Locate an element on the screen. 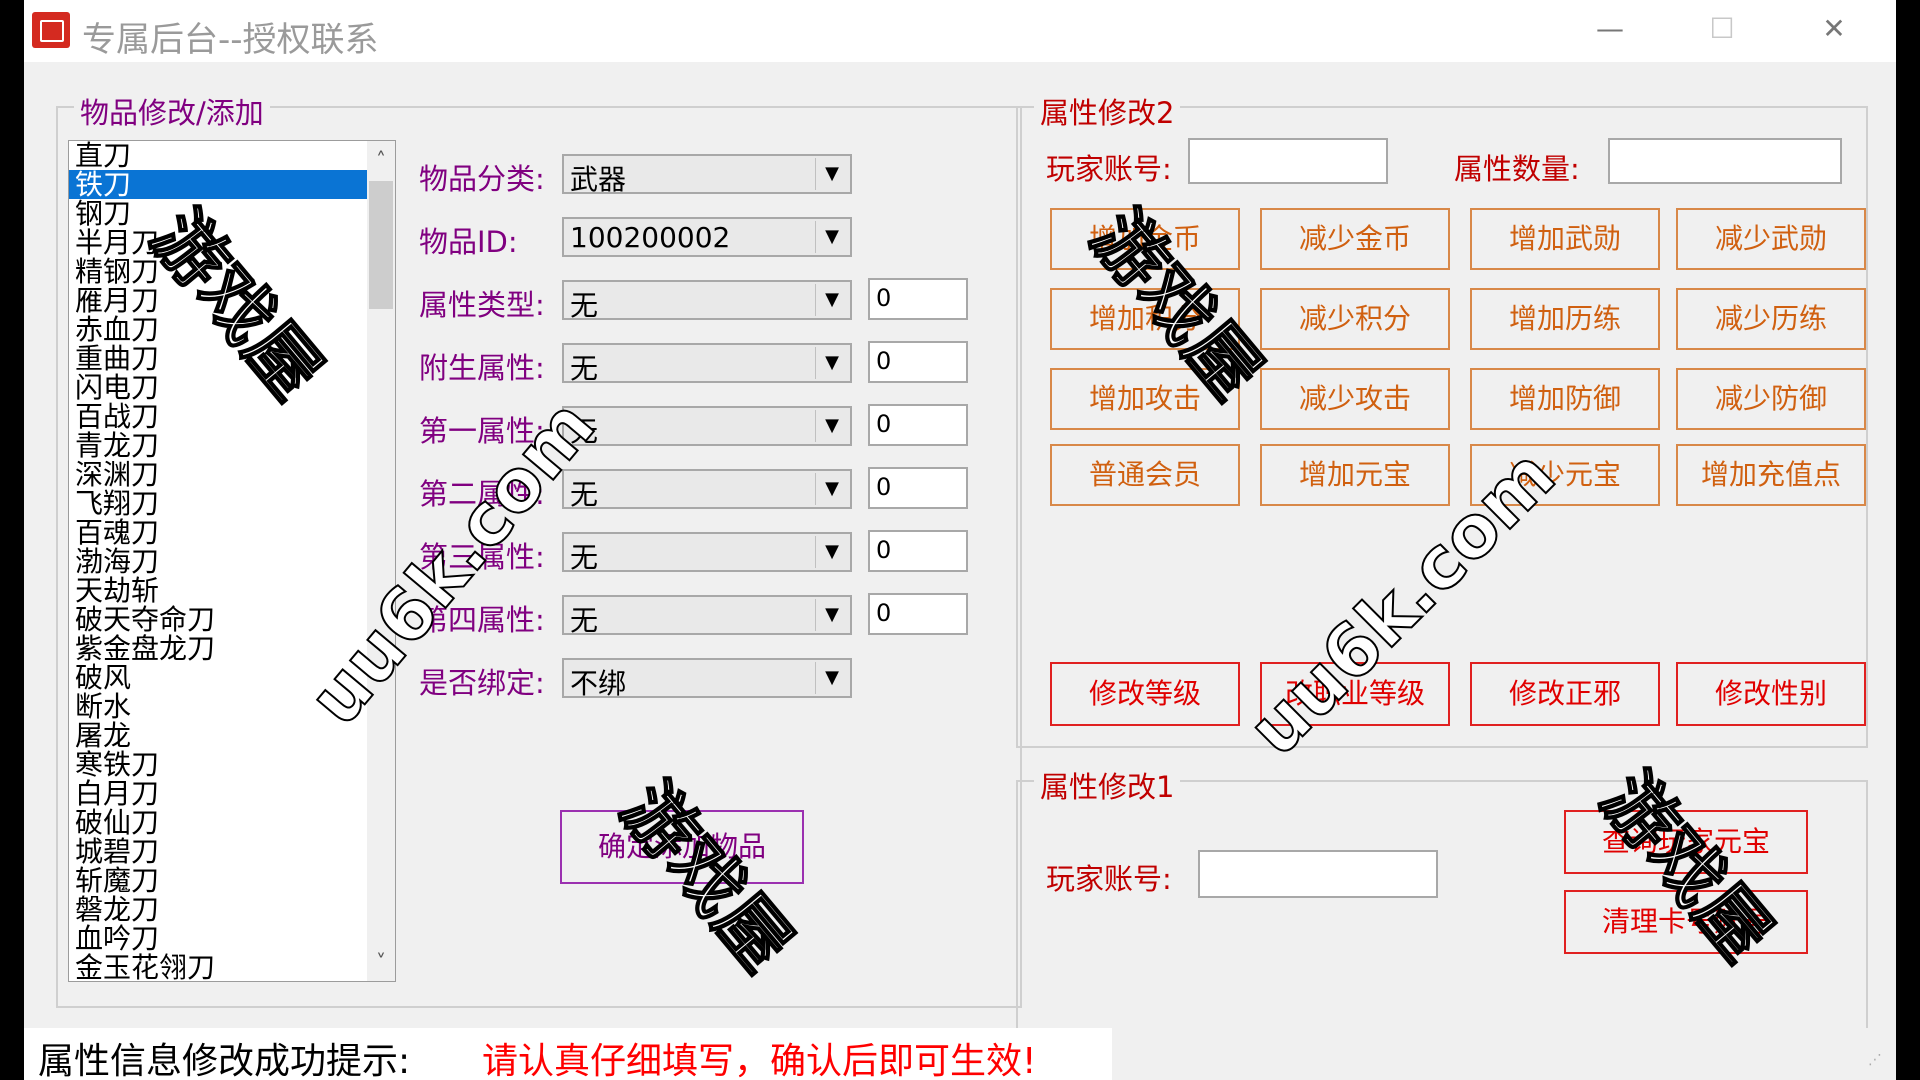 Image resolution: width=1920 pixels, height=1080 pixels. attr2-action-button: 减少攻击 is located at coordinates (1355, 399).